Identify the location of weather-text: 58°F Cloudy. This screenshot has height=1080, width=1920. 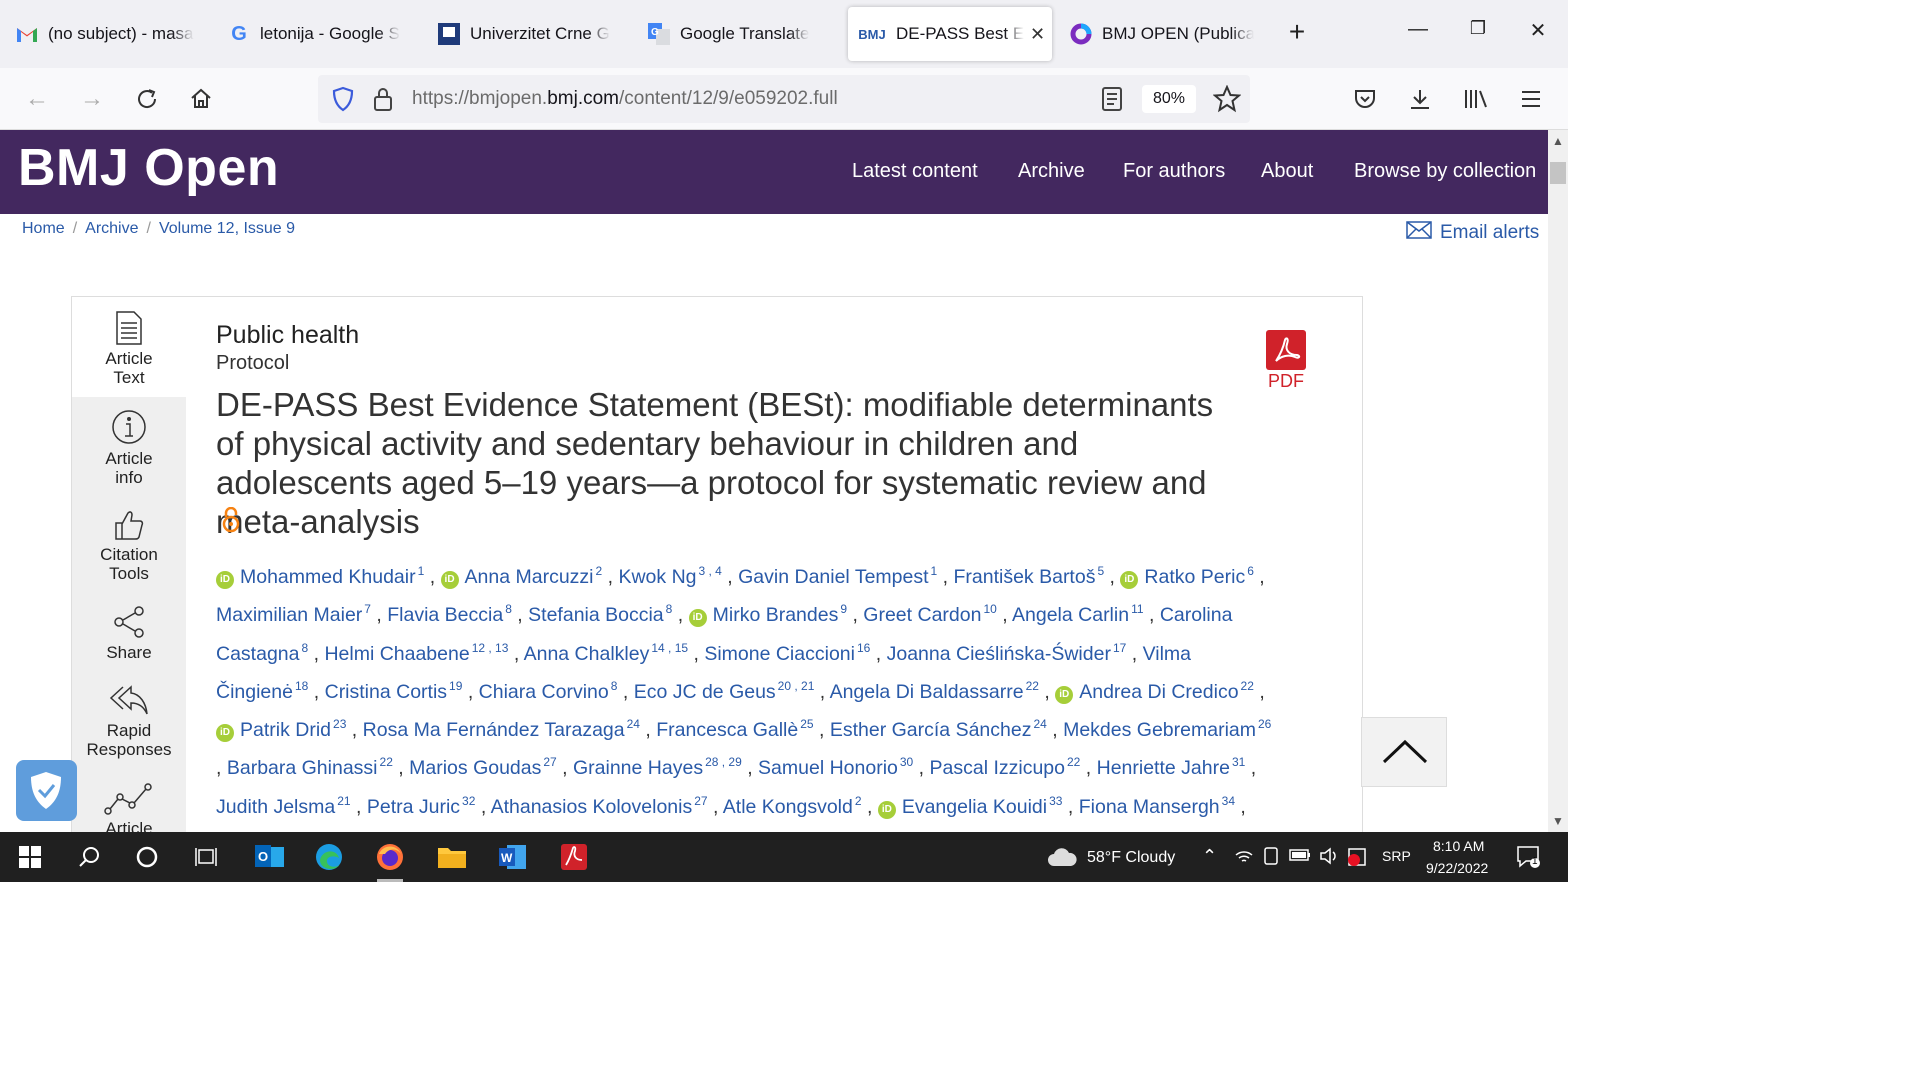
(1131, 858).